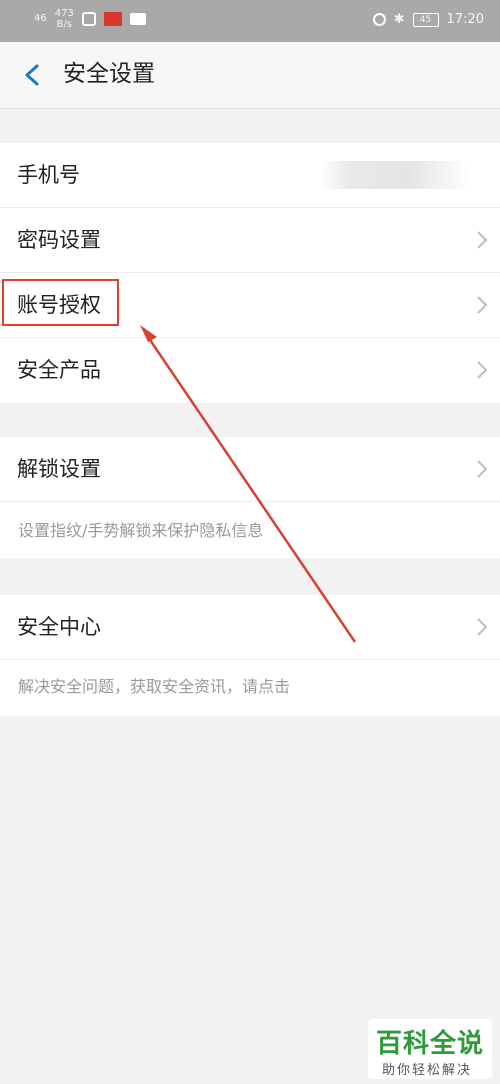  Describe the element at coordinates (34, 75) in the screenshot. I see `back-icon` at that location.